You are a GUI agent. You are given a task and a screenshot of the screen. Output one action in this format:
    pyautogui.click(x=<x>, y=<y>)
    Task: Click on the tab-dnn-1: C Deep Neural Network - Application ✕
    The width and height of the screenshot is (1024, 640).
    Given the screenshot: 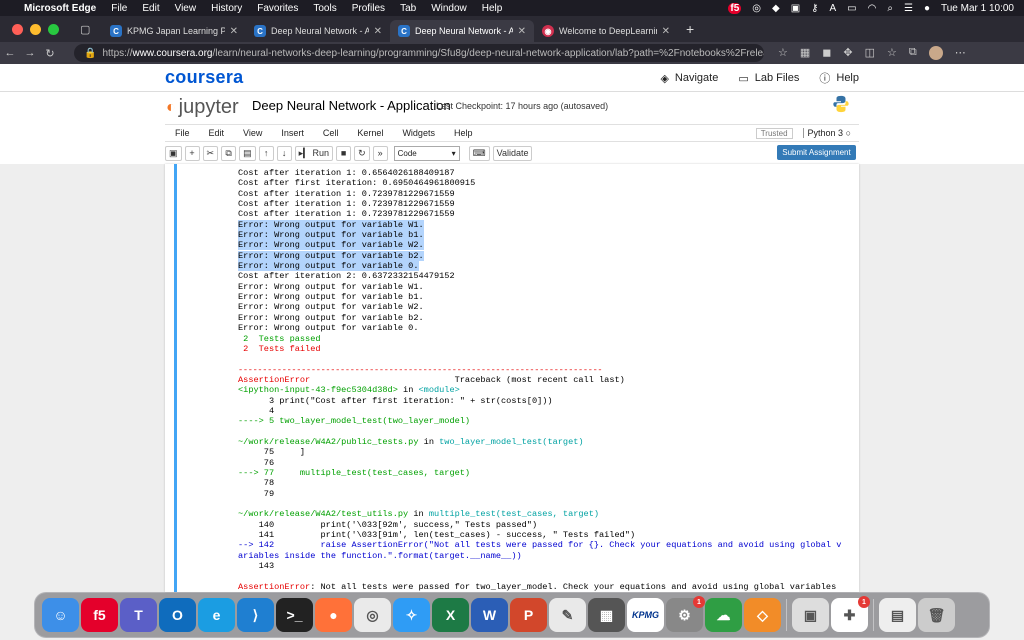 What is the action you would take?
    pyautogui.click(x=318, y=31)
    